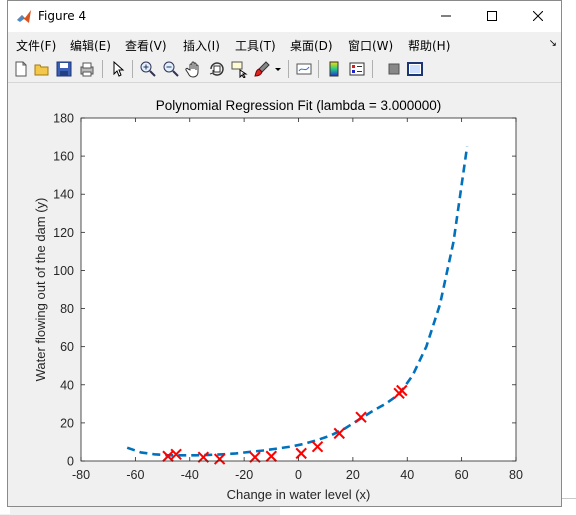 The image size is (576, 515). I want to click on menu-view: 查看(V), so click(146, 45).